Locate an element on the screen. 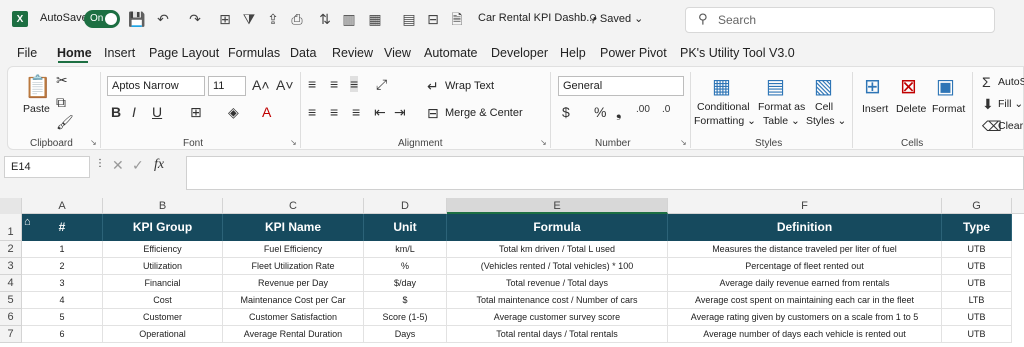 The height and width of the screenshot is (347, 1024). conditional-formatting-icon: ▦ is located at coordinates (721, 86).